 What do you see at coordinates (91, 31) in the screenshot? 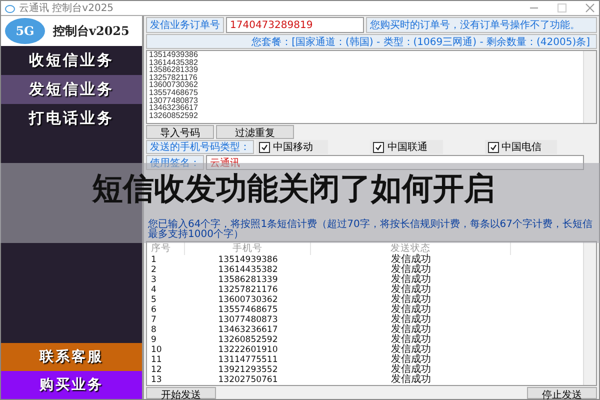
I see `logo-title: 控制台v2025` at bounding box center [91, 31].